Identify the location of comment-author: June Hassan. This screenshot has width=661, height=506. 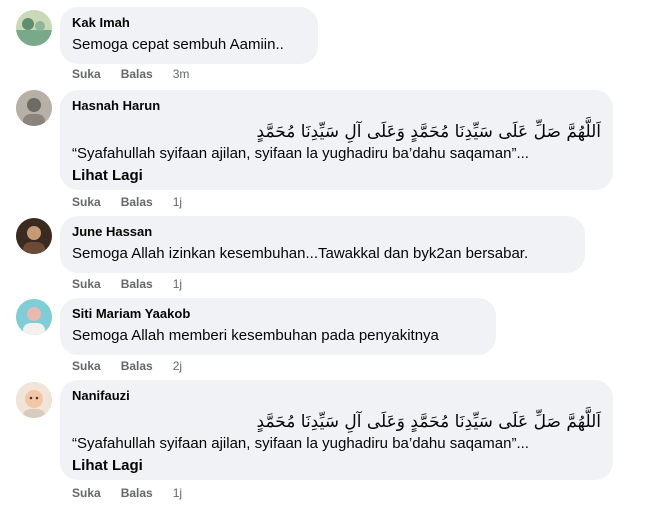
(322, 232).